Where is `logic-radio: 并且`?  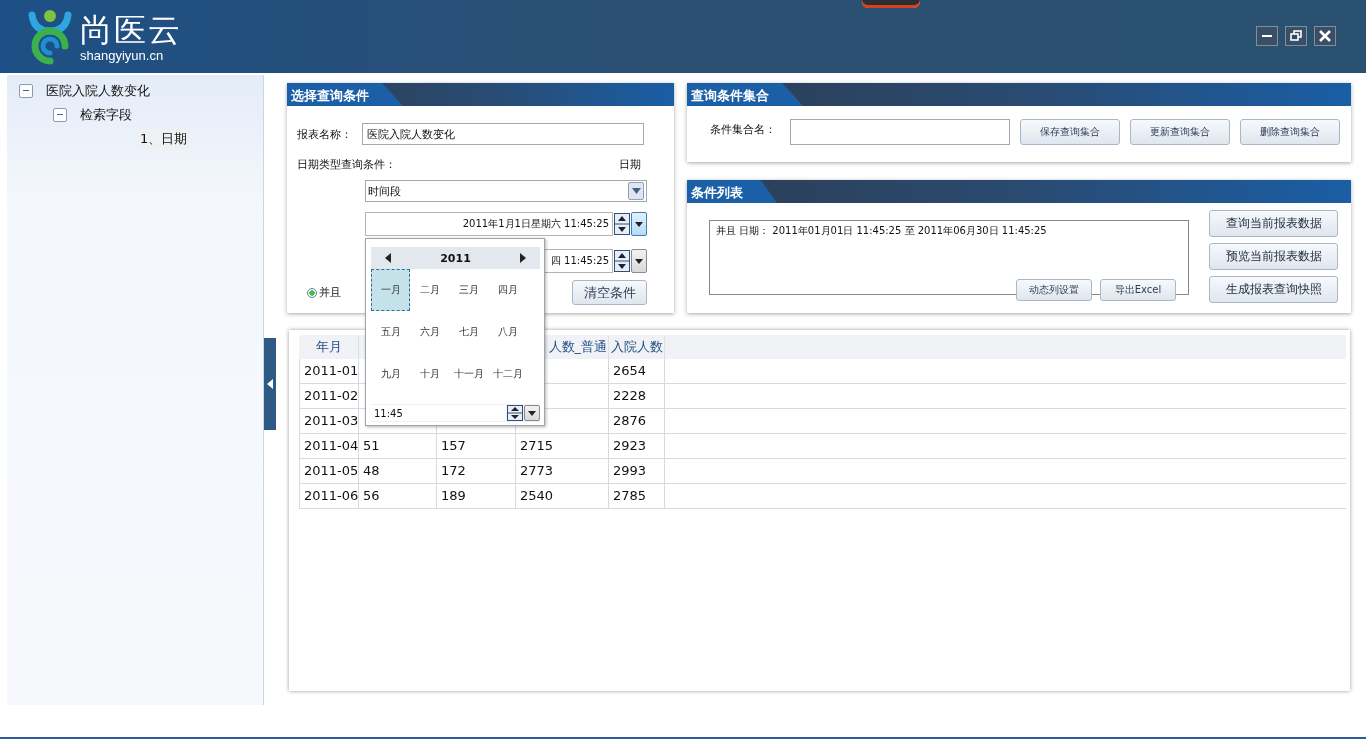 logic-radio: 并且 is located at coordinates (324, 292).